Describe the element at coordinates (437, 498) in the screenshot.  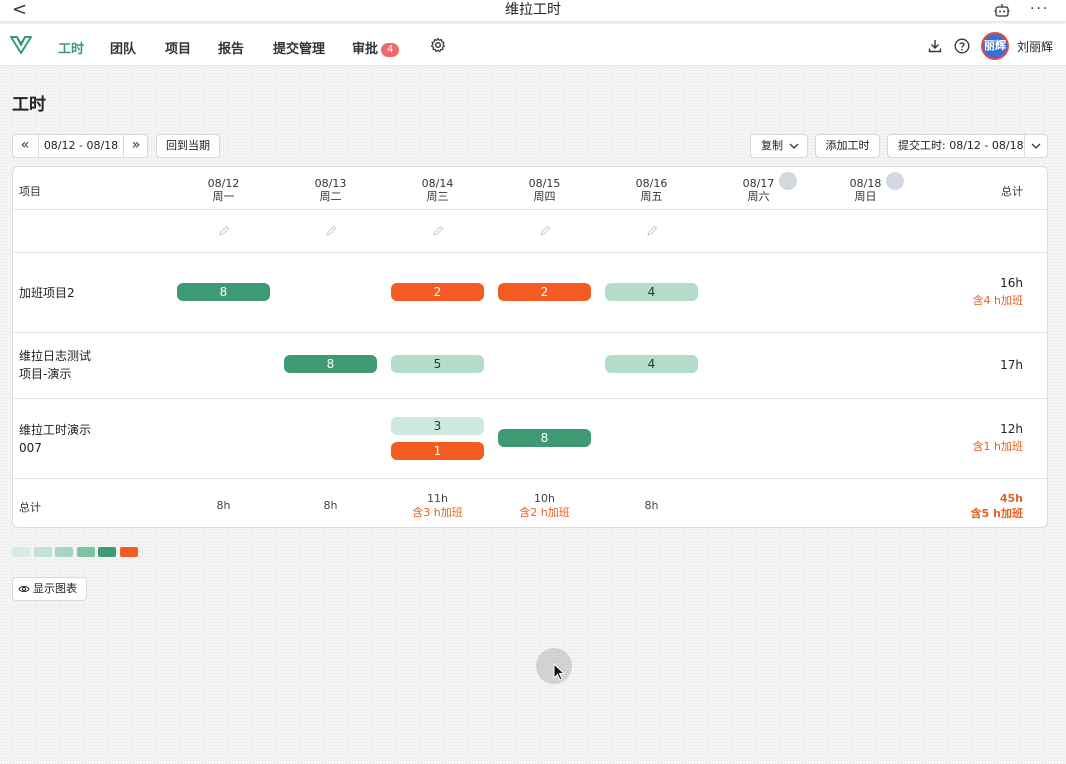
I see `day-total-hours: 11h` at that location.